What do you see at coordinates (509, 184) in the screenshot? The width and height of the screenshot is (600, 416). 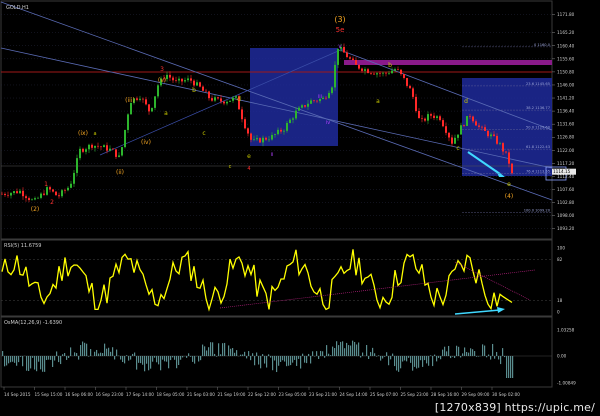 I see `wave-label: e` at bounding box center [509, 184].